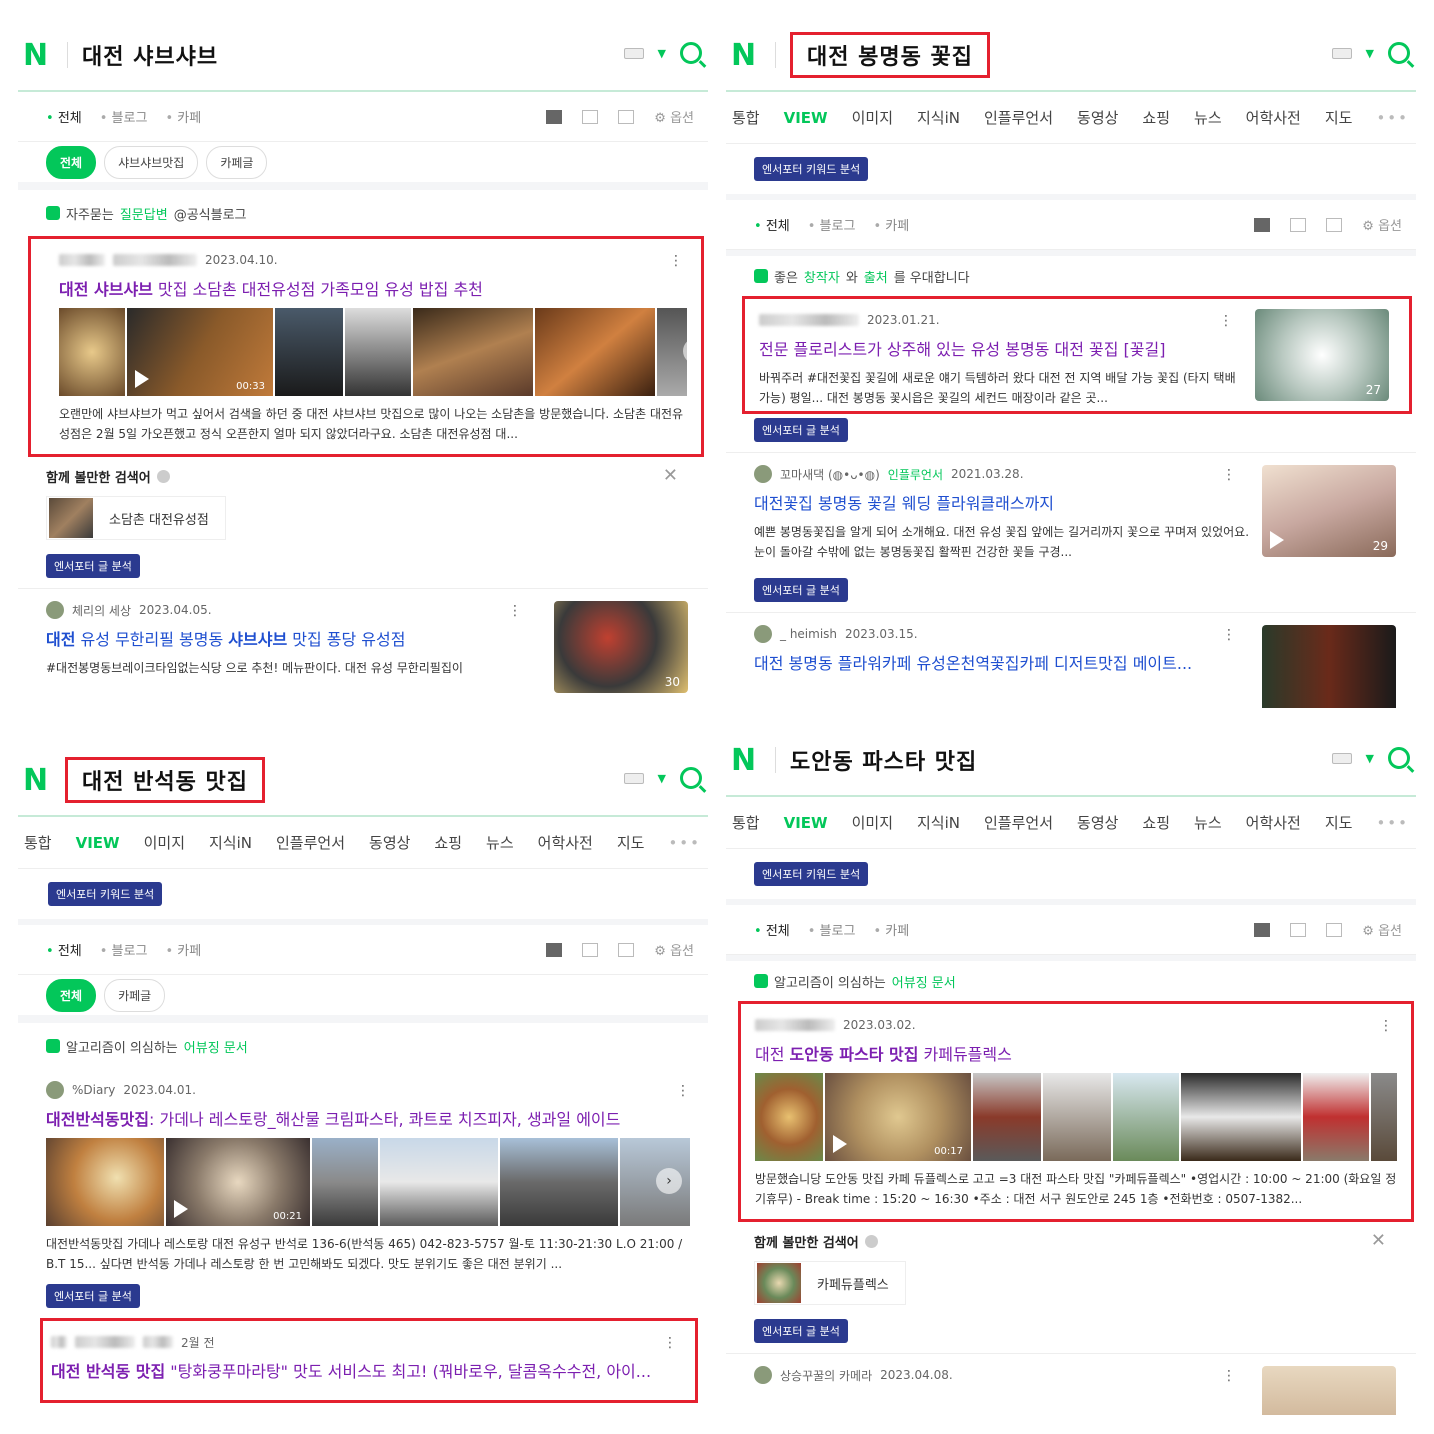  What do you see at coordinates (924, 981) in the screenshot?
I see `notice-link: 어뷰징 문서` at bounding box center [924, 981].